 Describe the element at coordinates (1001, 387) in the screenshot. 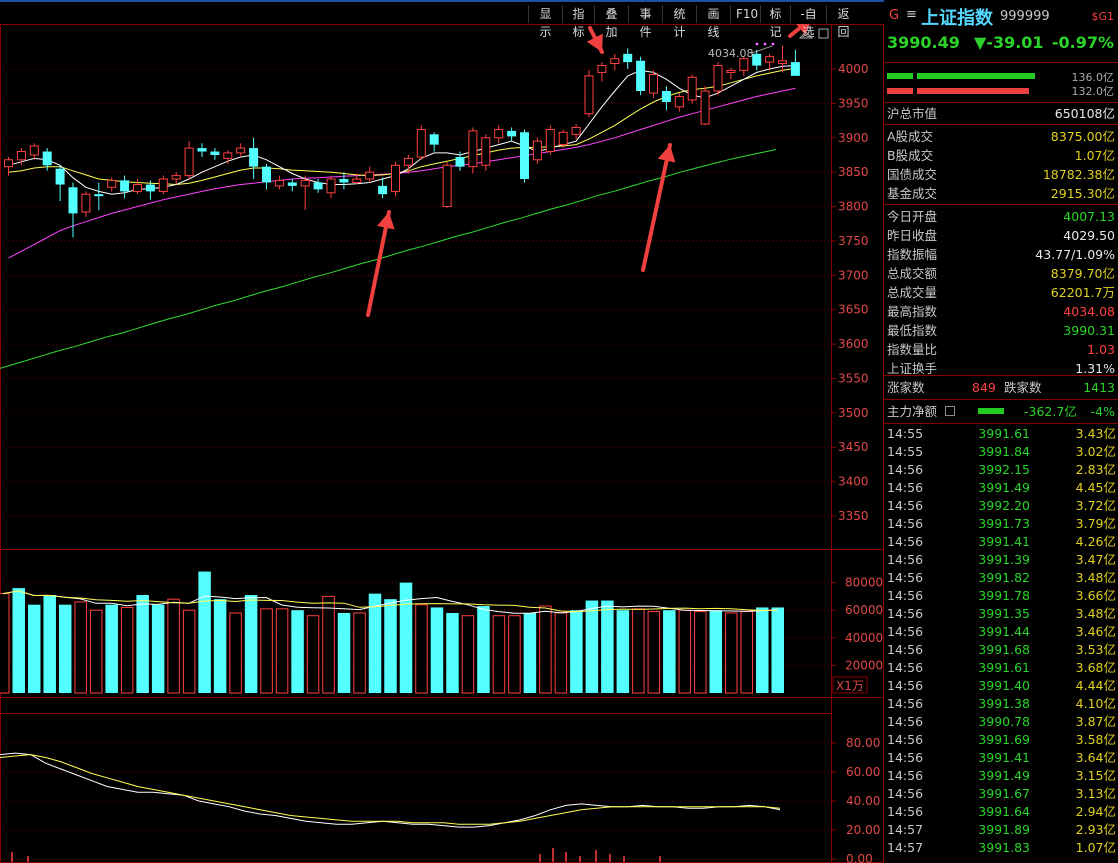

I see `breadth-row: 涨家数 849 跌家数 1413` at that location.